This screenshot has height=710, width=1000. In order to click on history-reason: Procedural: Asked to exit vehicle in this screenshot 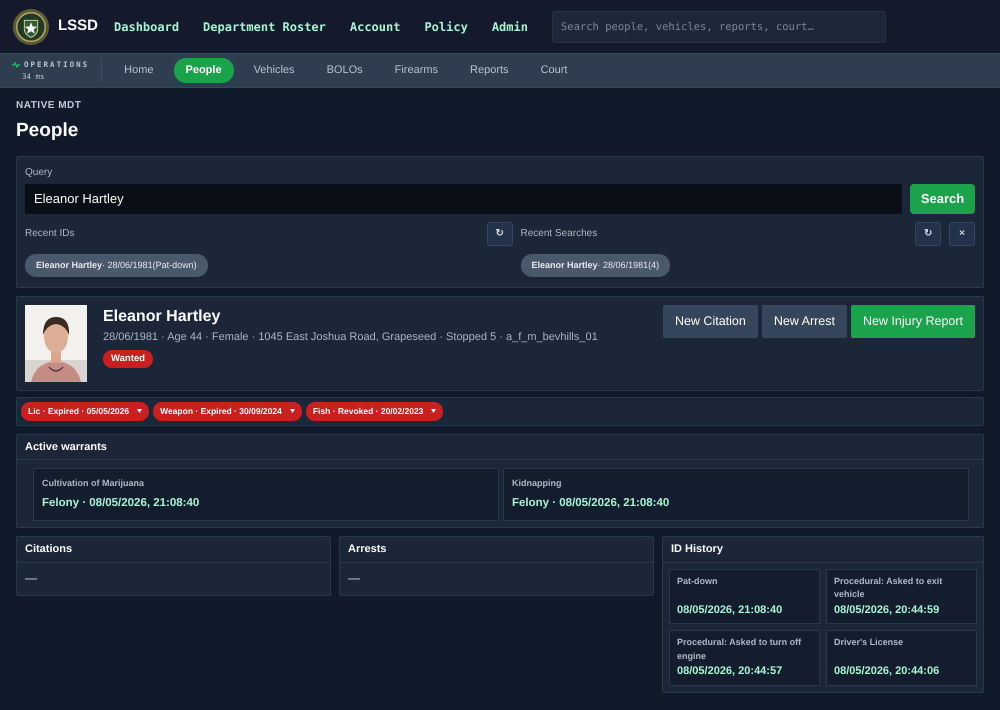, I will do `click(889, 587)`.